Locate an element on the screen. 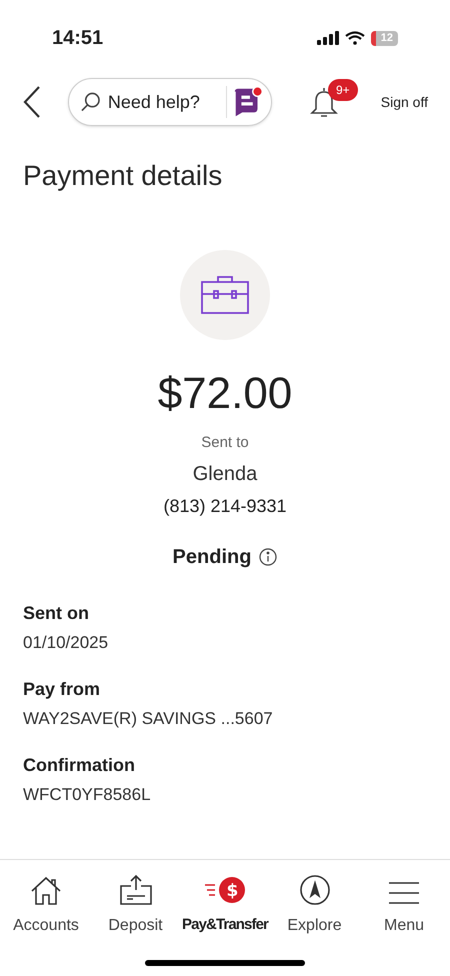 The height and width of the screenshot is (976, 450). info-icon is located at coordinates (268, 557).